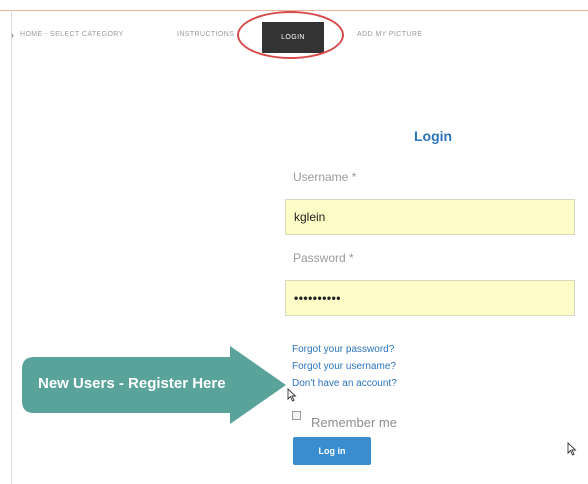 The height and width of the screenshot is (484, 588). Describe the element at coordinates (132, 383) in the screenshot. I see `register-callout-text: New Users - Register Here` at that location.